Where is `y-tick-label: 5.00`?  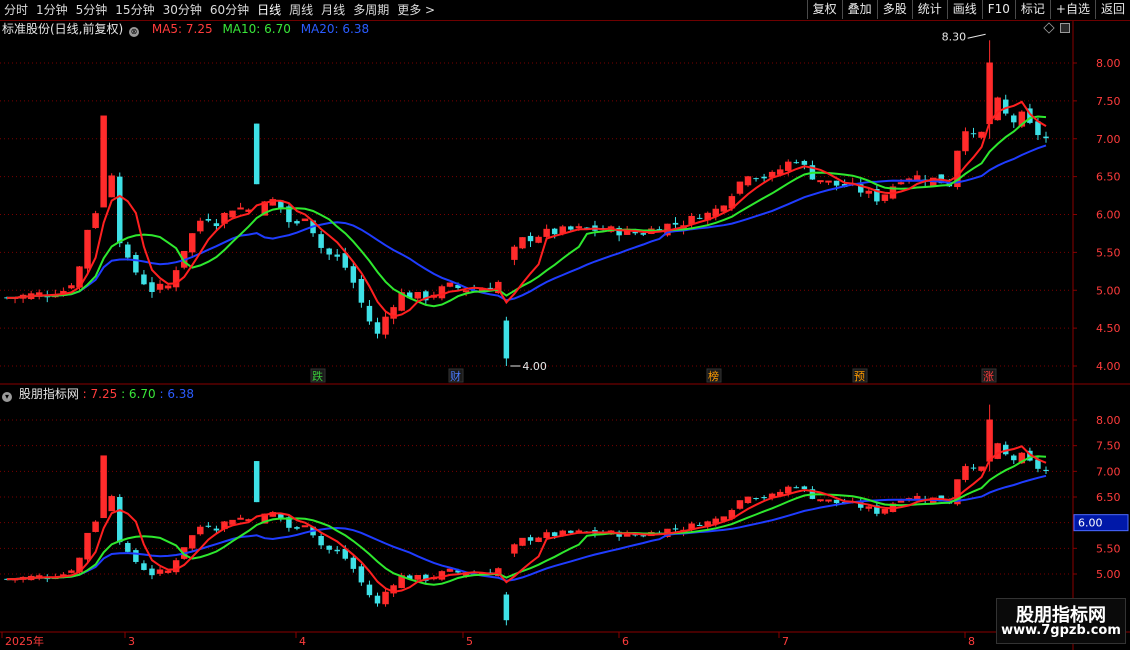 y-tick-label: 5.00 is located at coordinates (1108, 290).